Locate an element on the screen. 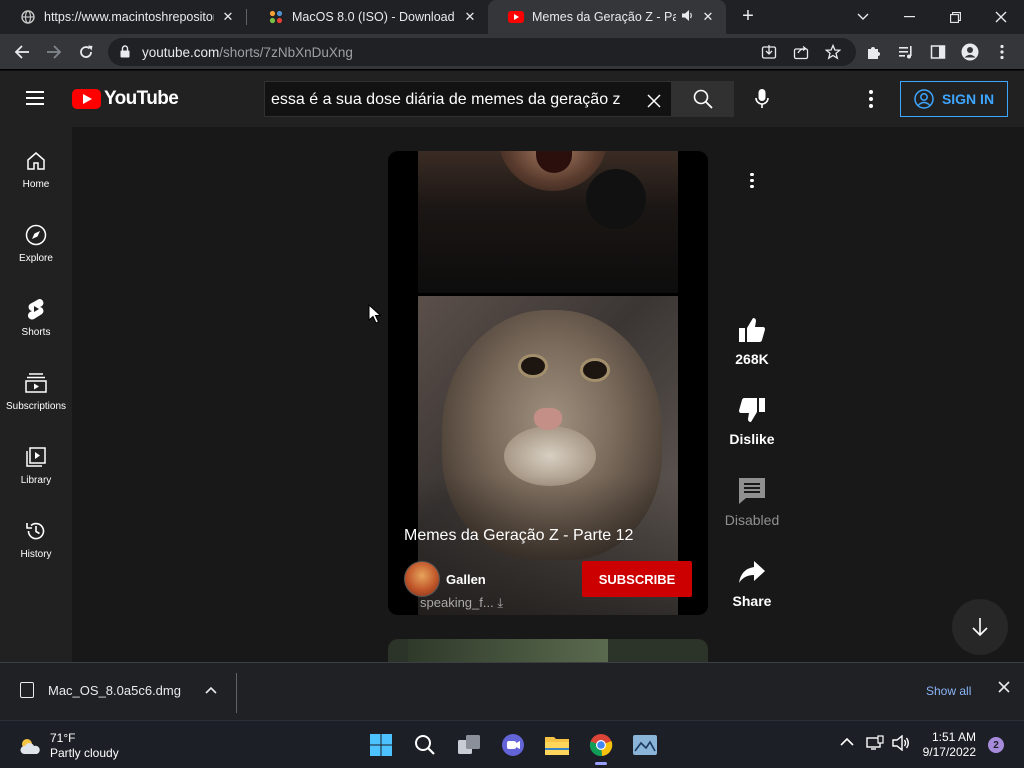 This screenshot has width=1024, height=768. next-video-button is located at coordinates (980, 627).